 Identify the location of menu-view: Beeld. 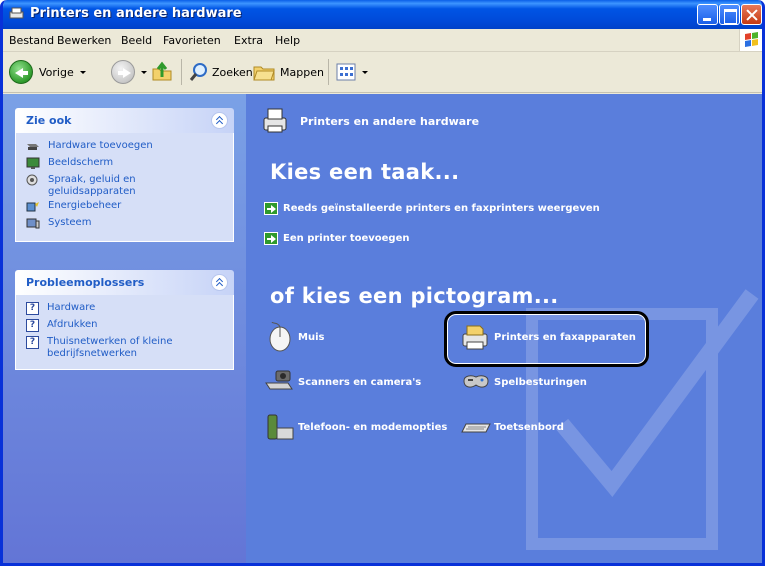
(136, 40).